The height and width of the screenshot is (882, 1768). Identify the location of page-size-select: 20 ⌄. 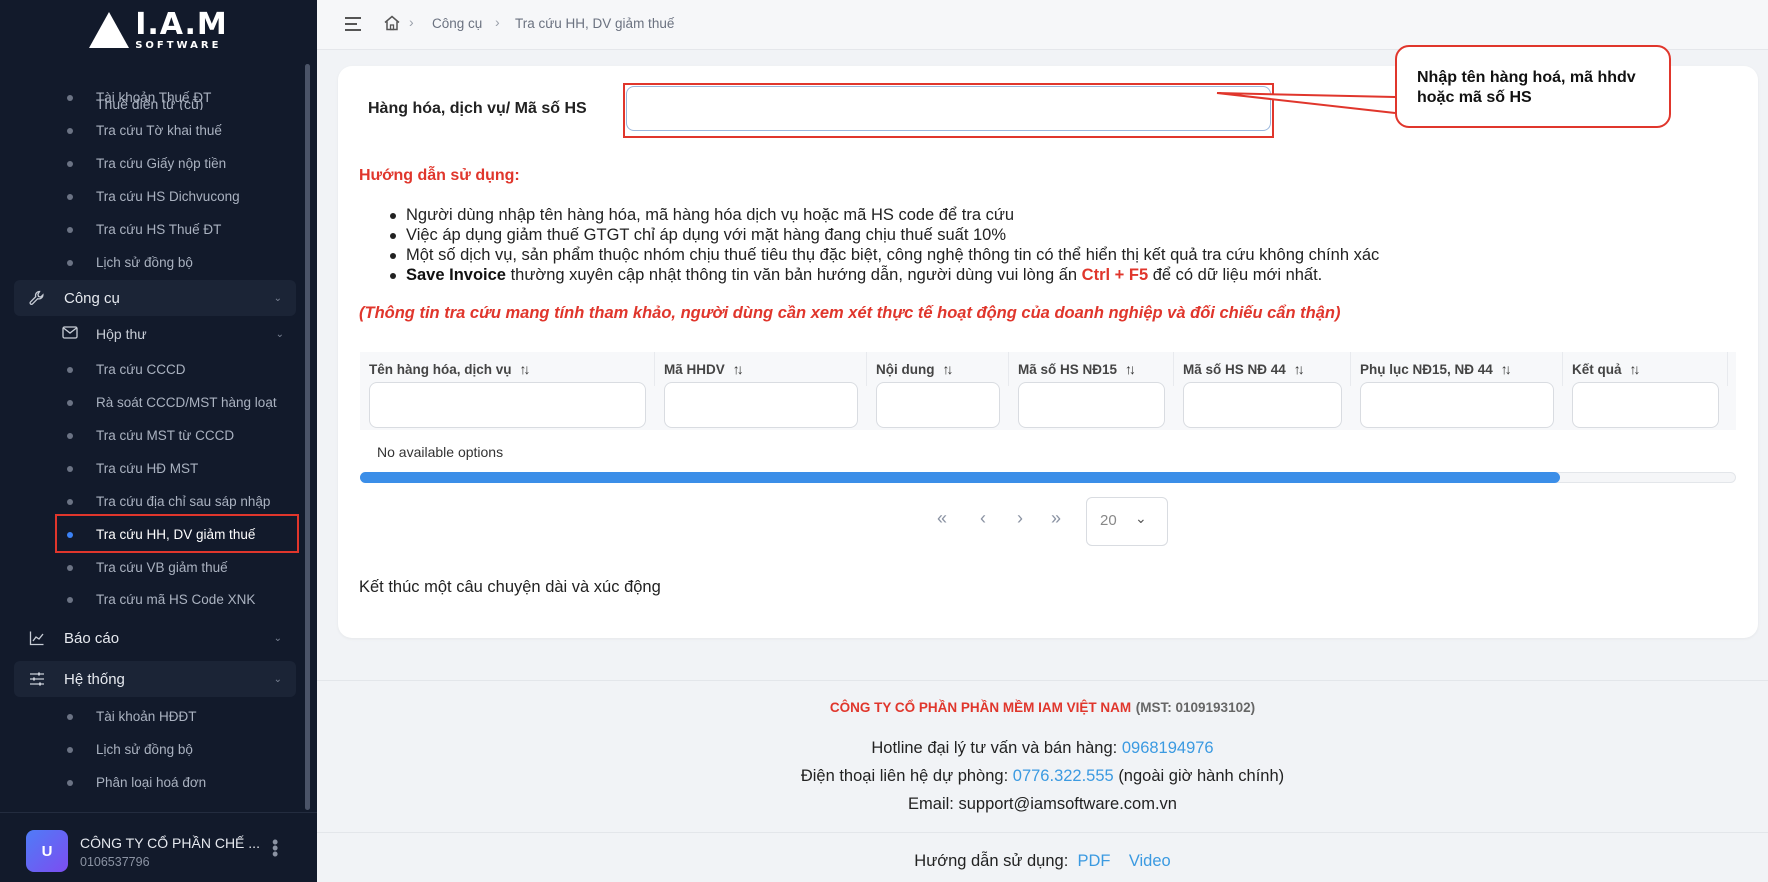
(1127, 521).